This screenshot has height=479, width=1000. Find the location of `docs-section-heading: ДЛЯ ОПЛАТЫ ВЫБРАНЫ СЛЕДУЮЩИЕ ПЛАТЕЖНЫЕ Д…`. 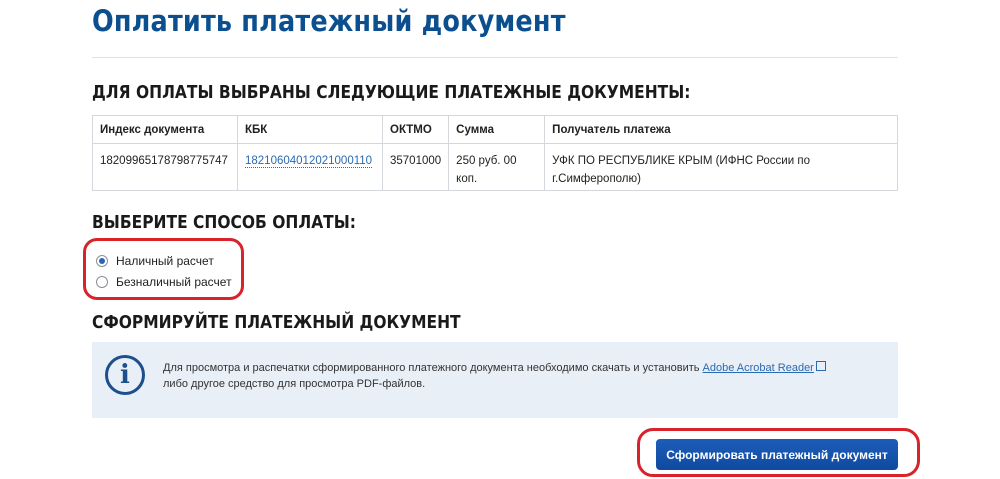

docs-section-heading: ДЛЯ ОПЛАТЫ ВЫБРАНЫ СЛЕДУЮЩИЕ ПЛАТЕЖНЫЕ Д… is located at coordinates (391, 92).